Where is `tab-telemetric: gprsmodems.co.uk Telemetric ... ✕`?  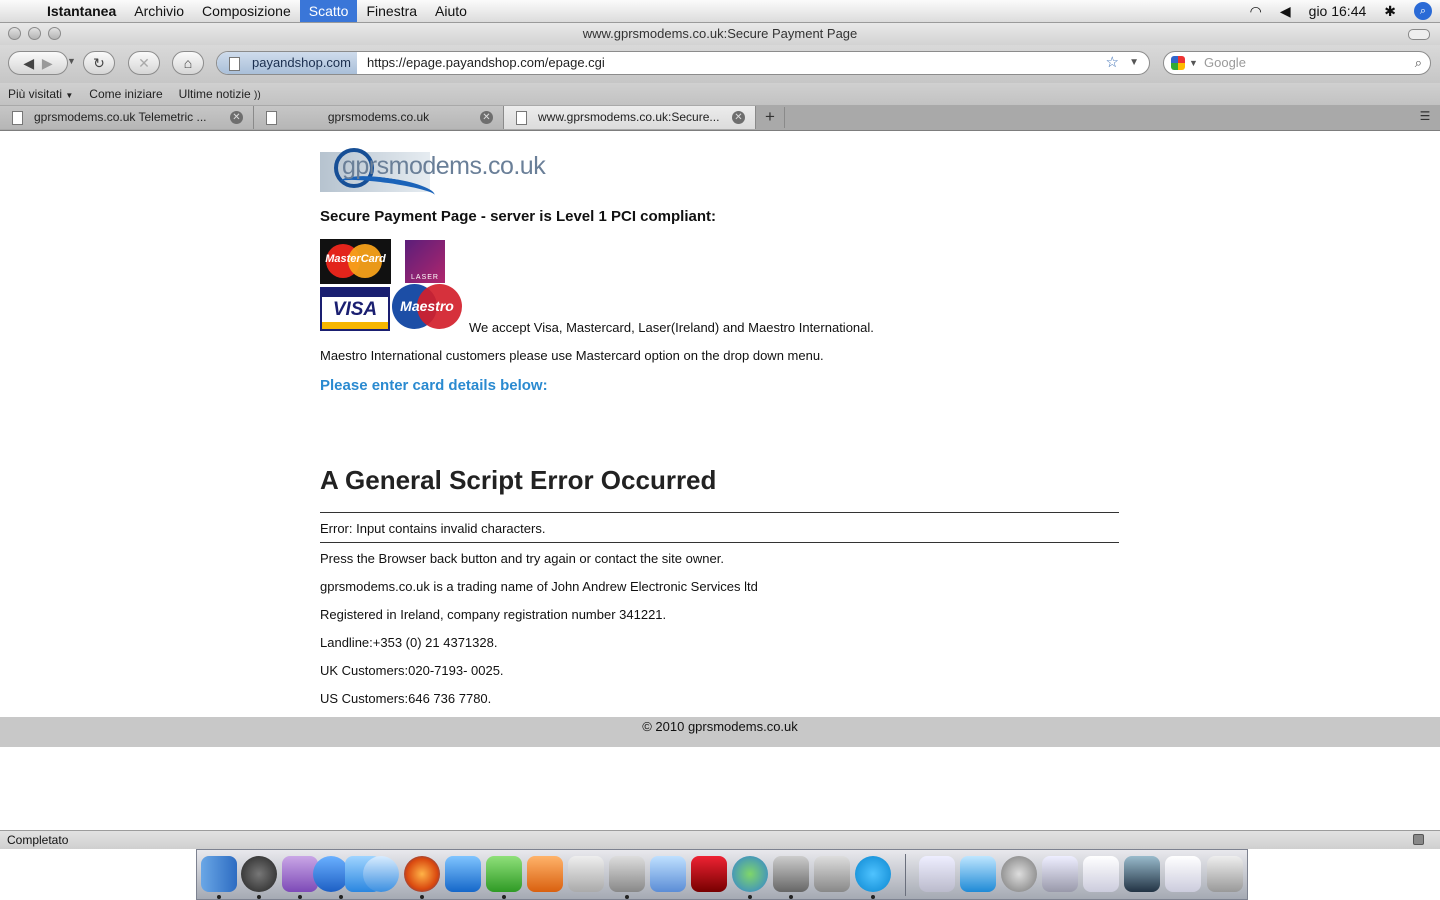 tab-telemetric: gprsmodems.co.uk Telemetric ... ✕ is located at coordinates (127, 117).